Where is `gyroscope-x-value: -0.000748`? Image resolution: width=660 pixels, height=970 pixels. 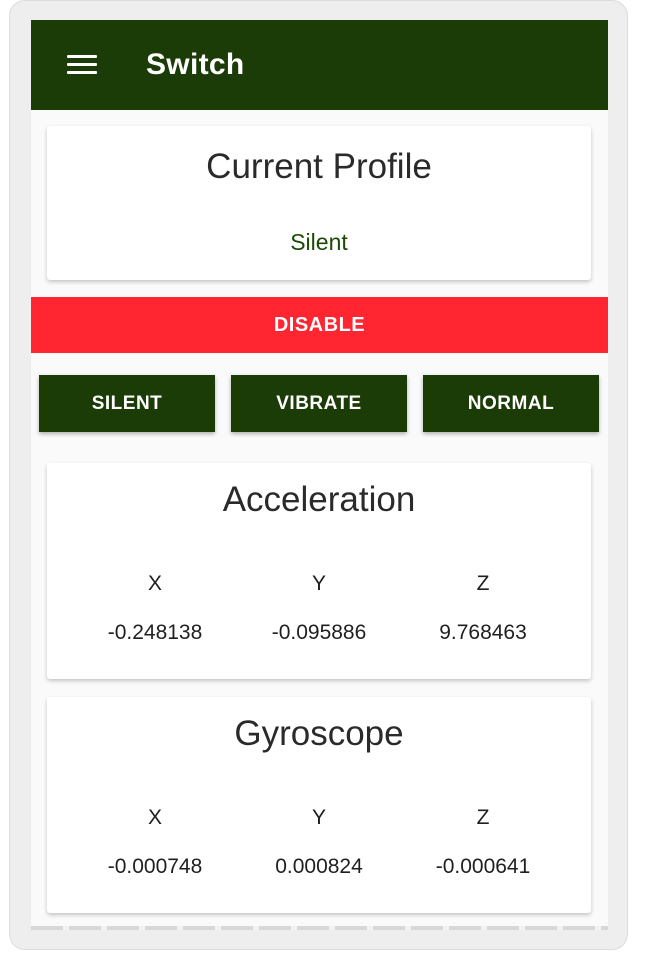 gyroscope-x-value: -0.000748 is located at coordinates (155, 866).